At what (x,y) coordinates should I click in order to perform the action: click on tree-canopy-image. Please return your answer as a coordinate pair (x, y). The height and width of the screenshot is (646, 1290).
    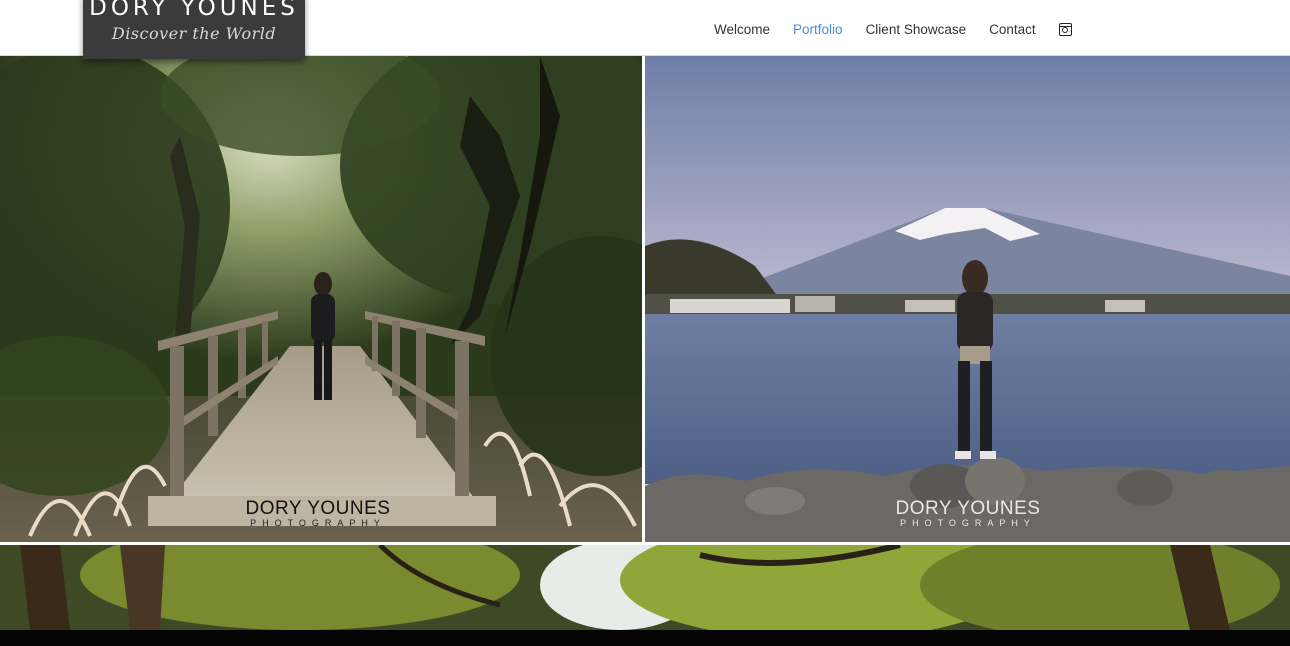
    Looking at the image, I should click on (645, 587).